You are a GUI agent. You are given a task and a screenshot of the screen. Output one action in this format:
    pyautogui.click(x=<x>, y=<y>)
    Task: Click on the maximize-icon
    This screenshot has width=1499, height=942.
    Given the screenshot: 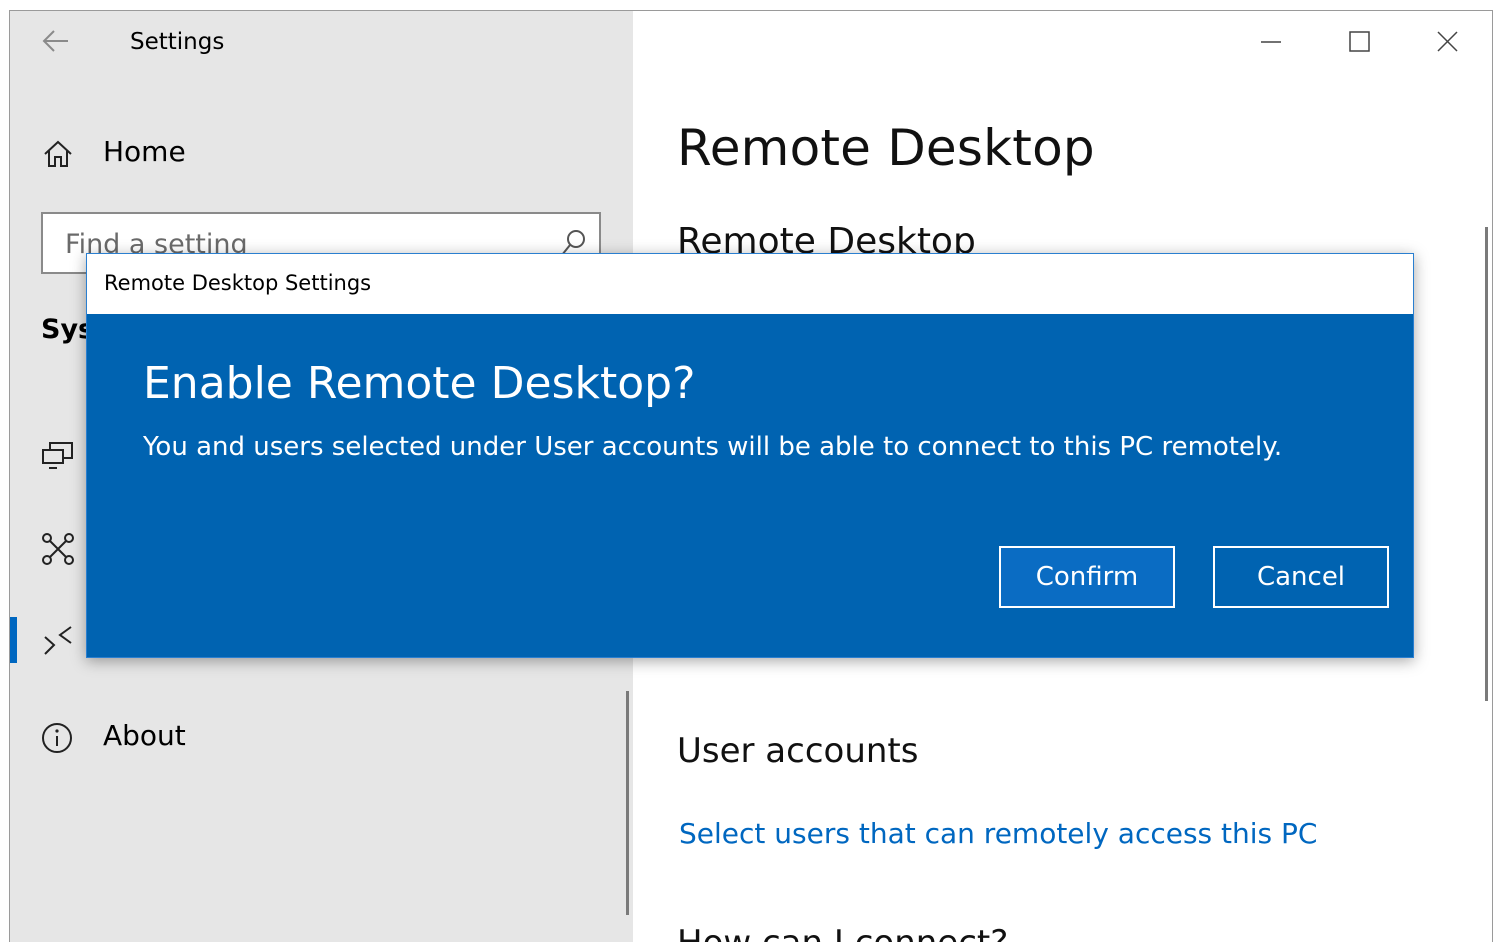 What is the action you would take?
    pyautogui.click(x=1359, y=42)
    